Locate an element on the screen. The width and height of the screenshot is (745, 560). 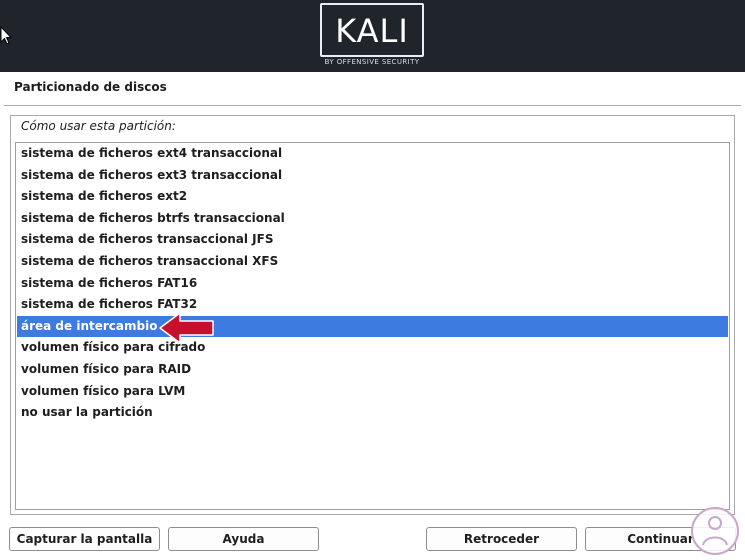
screenshot-button: Capturar la pantalla is located at coordinates (84, 539).